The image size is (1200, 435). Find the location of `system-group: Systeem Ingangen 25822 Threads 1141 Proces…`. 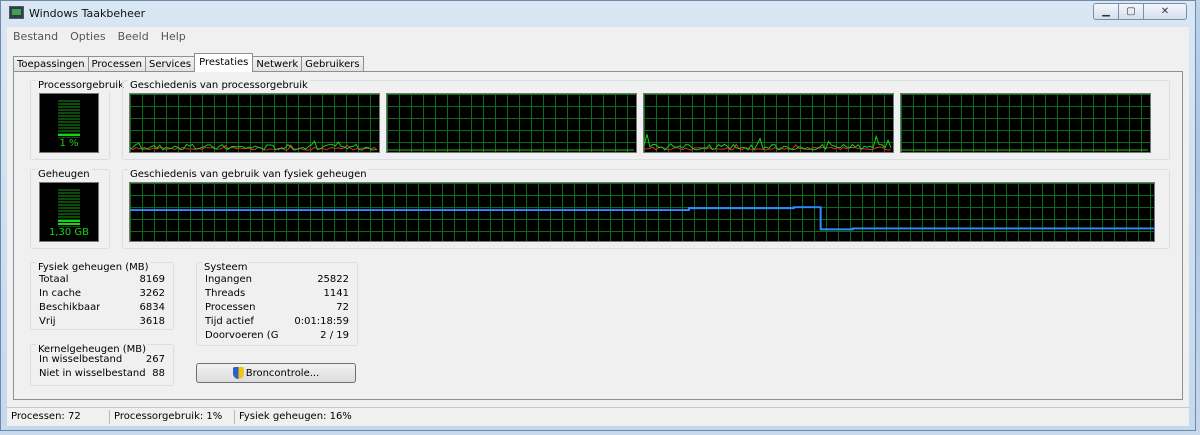

system-group: Systeem Ingangen 25822 Threads 1141 Proces… is located at coordinates (277, 304).